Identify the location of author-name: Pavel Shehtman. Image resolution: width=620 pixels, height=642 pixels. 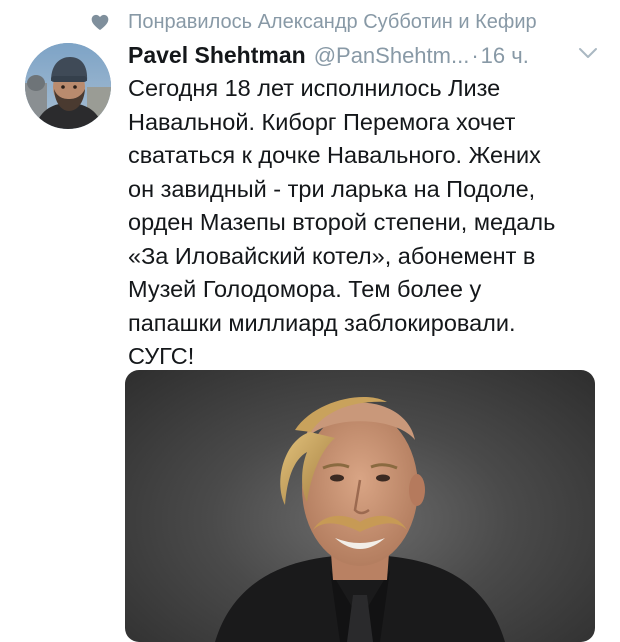
(217, 55).